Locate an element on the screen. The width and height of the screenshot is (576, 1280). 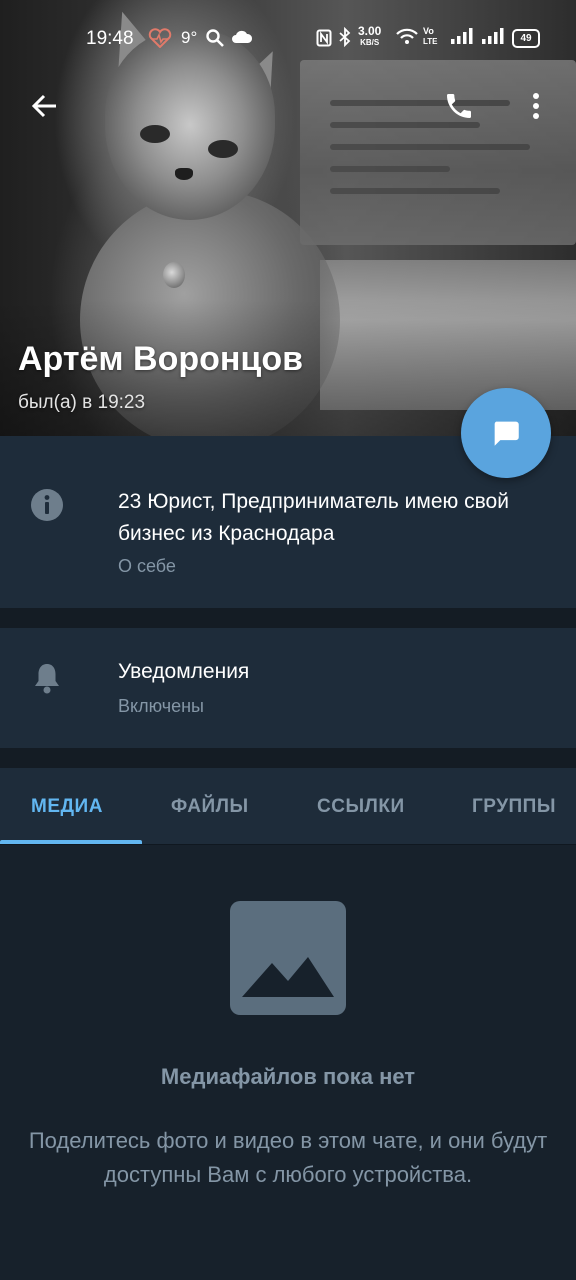
about-label: О себе is located at coordinates (147, 566).